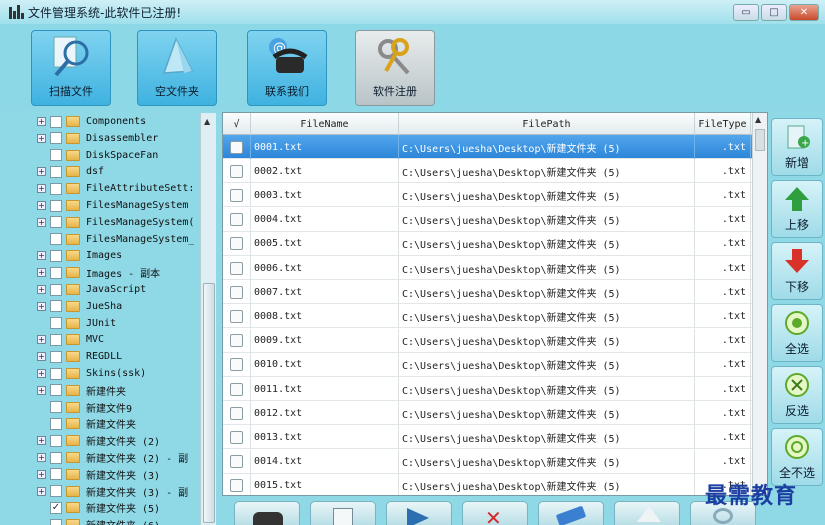 The image size is (825, 525). I want to click on tree-item-checkbox: ✓, so click(56, 507).